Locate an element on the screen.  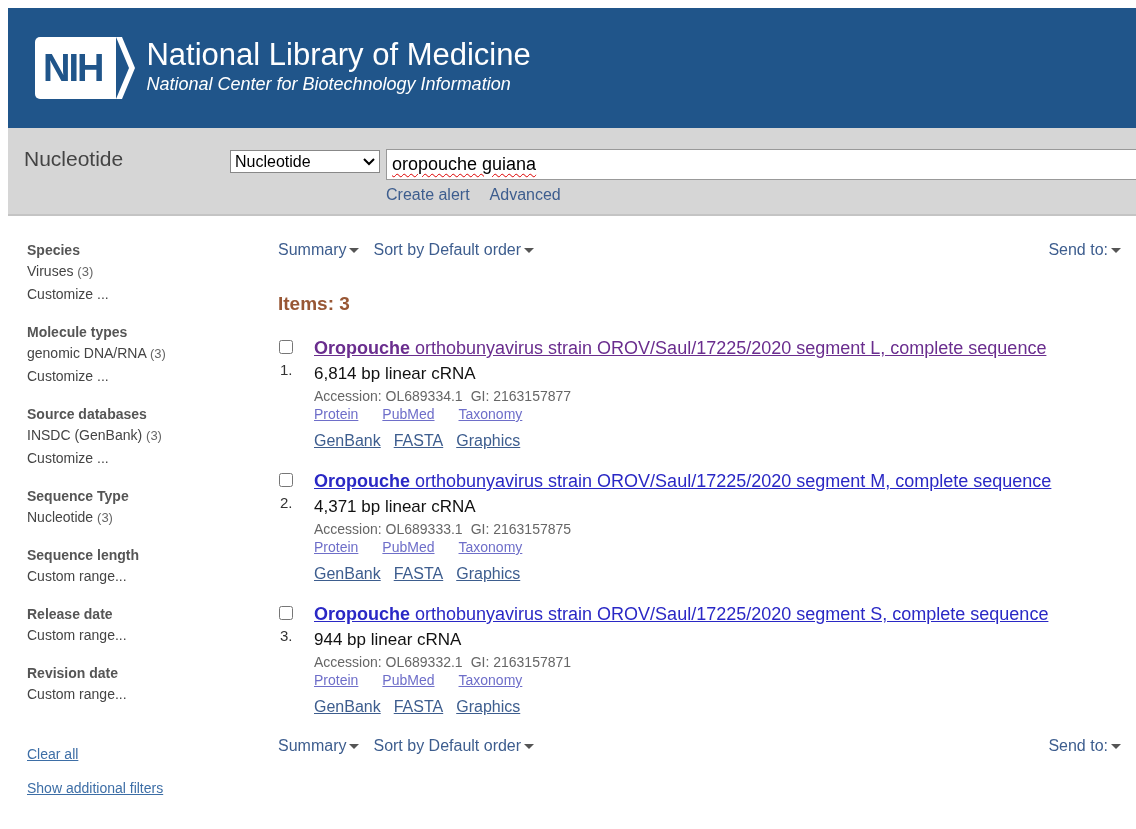
filter-title: Species is located at coordinates (54, 250).